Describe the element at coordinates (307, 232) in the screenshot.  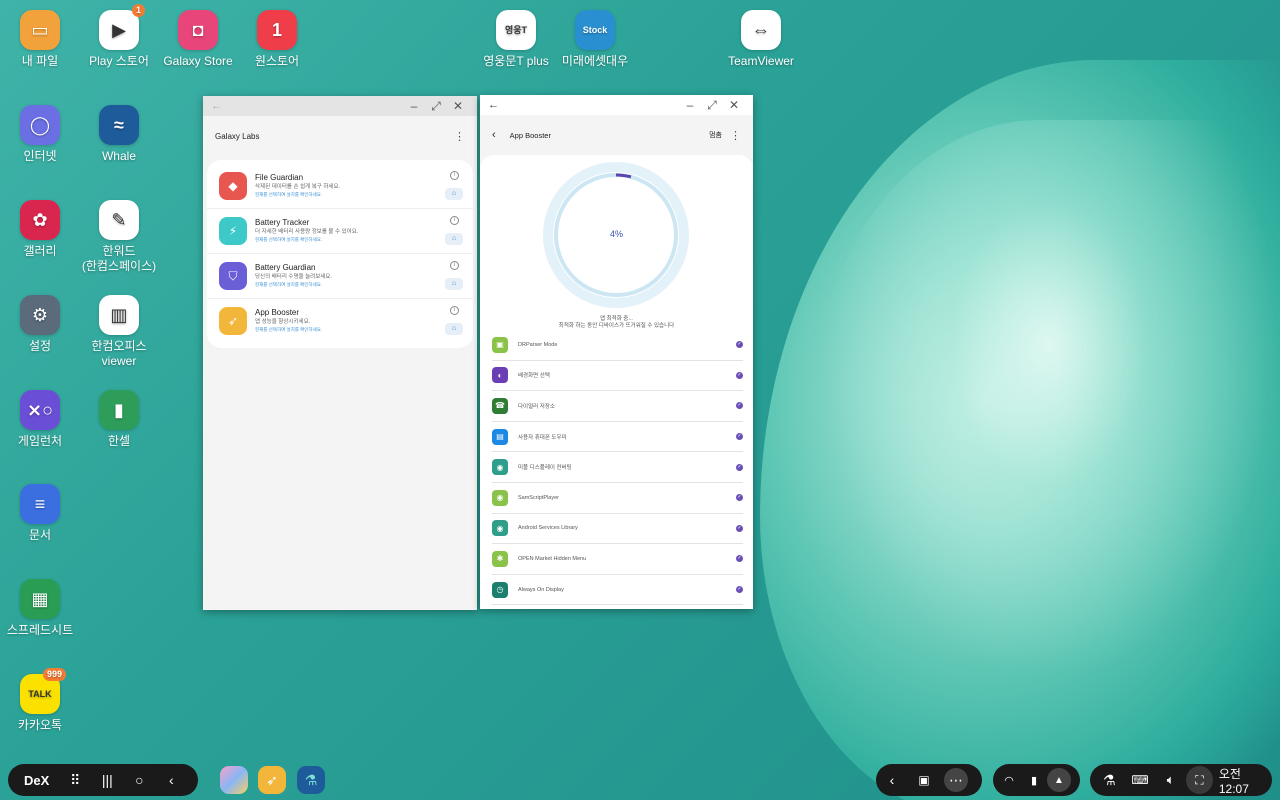
I see `feature-description: 더 자세한 배터리 사용량 정보를 볼 수 있어요.` at that location.